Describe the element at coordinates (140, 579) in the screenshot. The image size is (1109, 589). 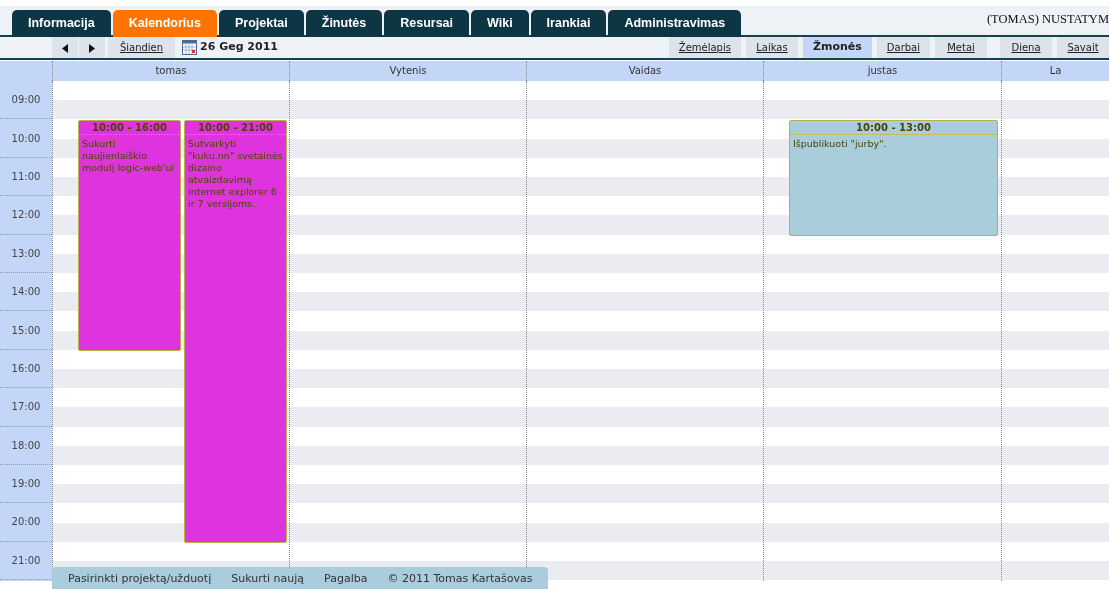
I see `footer-link: Pasirinkti projektą/užduotį` at that location.